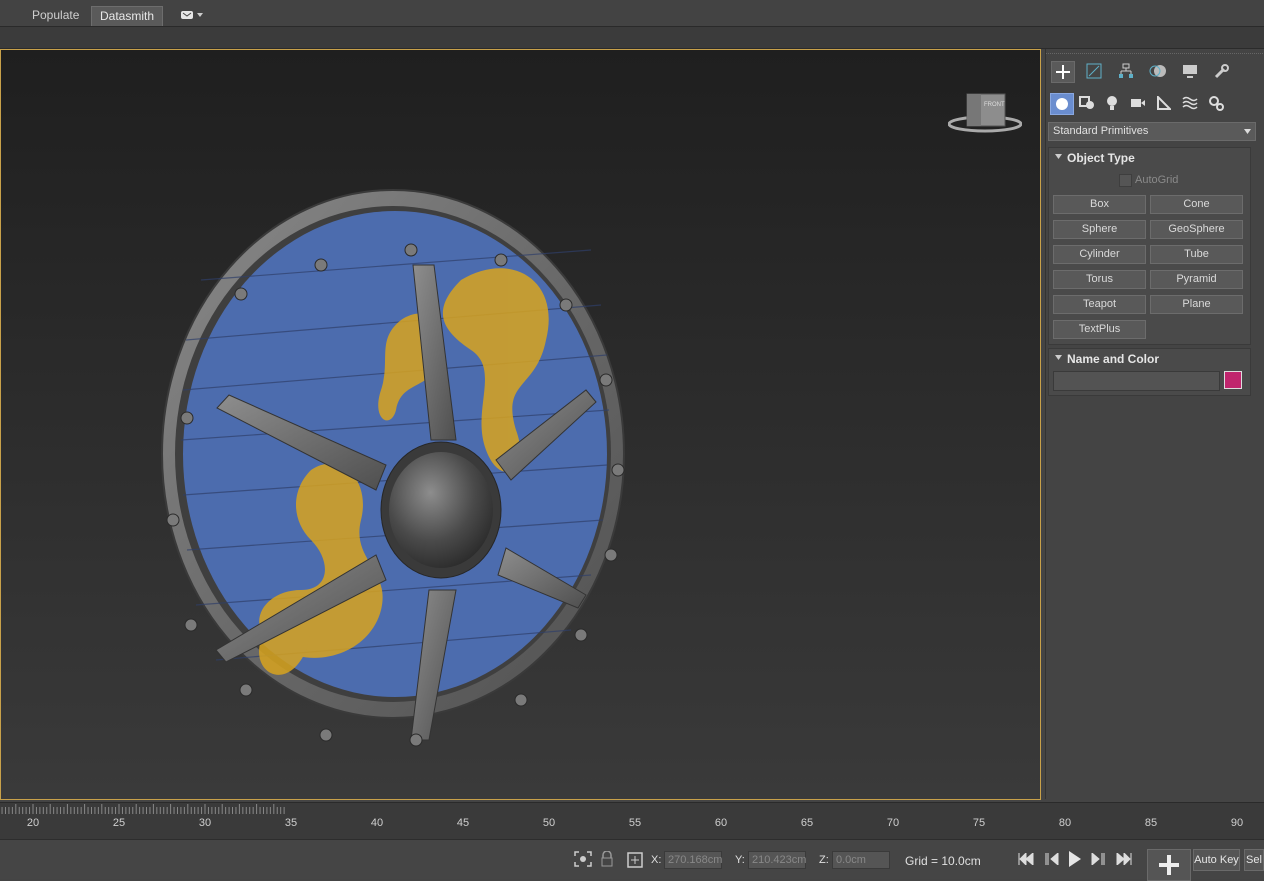 The image size is (1264, 881). I want to click on timeline-ruler: 20 25 30 35 40 45 50 55 60 65 70 75 80 85 90, so click(632, 820).